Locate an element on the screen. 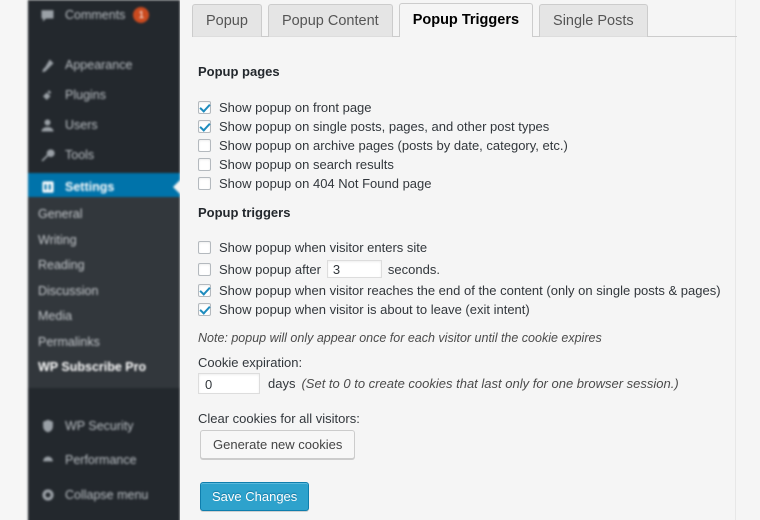 Image resolution: width=760 pixels, height=520 pixels. checkbox-row-search-results: Show popup on search results is located at coordinates (383, 164).